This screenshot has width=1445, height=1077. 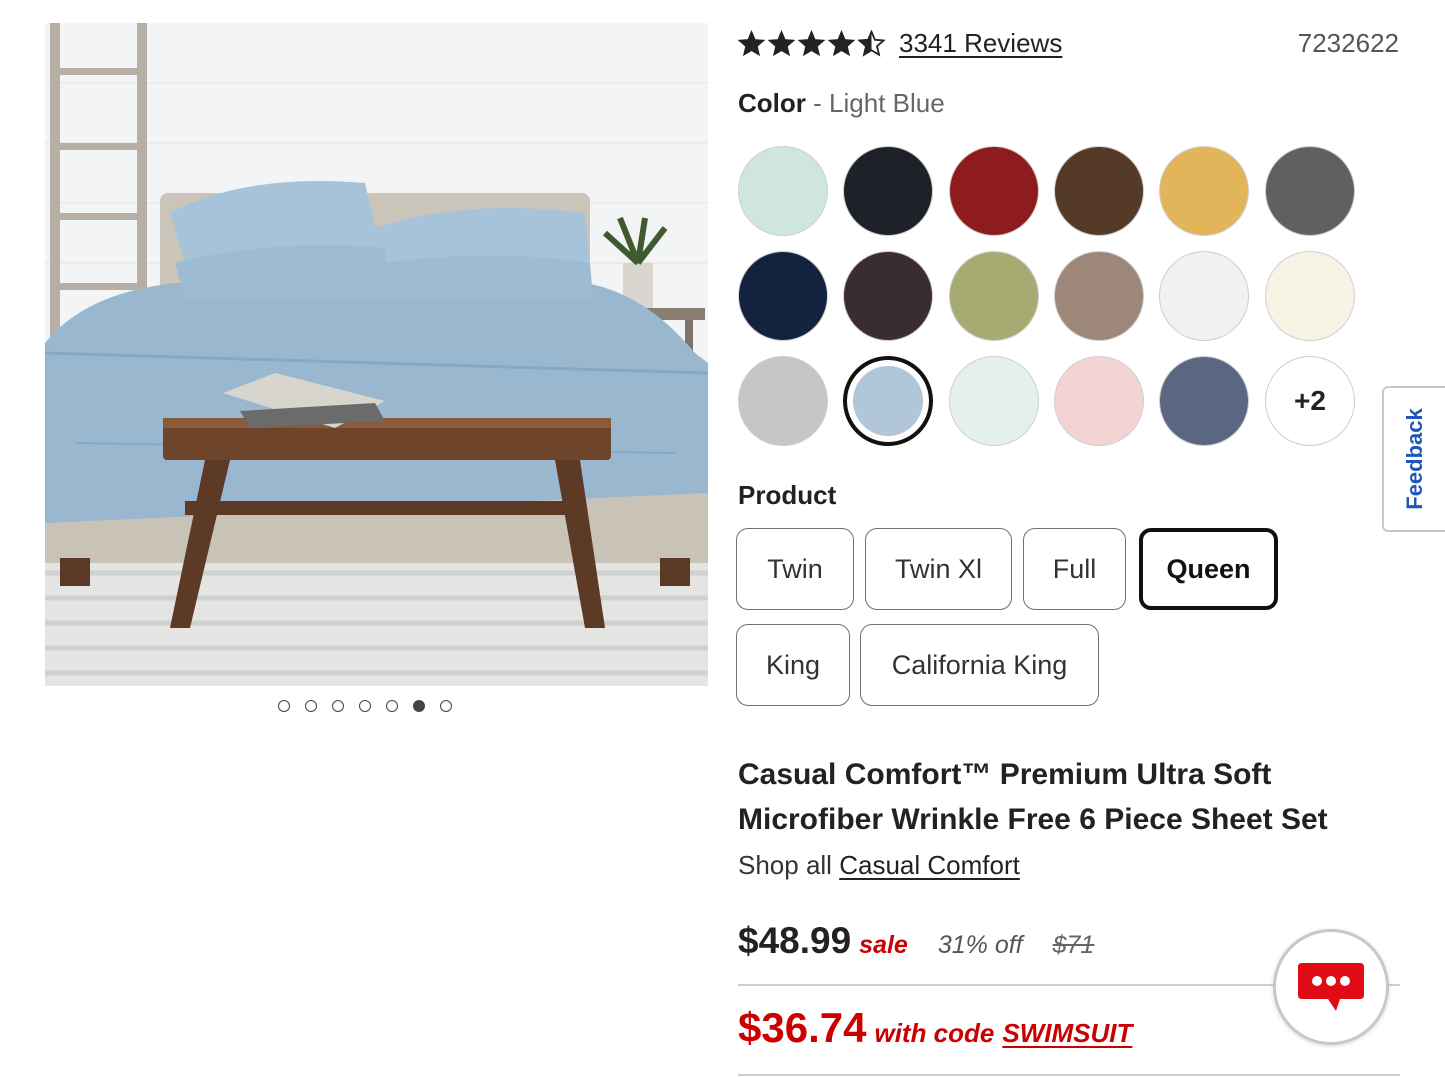 I want to click on size-option-california-king: California King, so click(x=979, y=665).